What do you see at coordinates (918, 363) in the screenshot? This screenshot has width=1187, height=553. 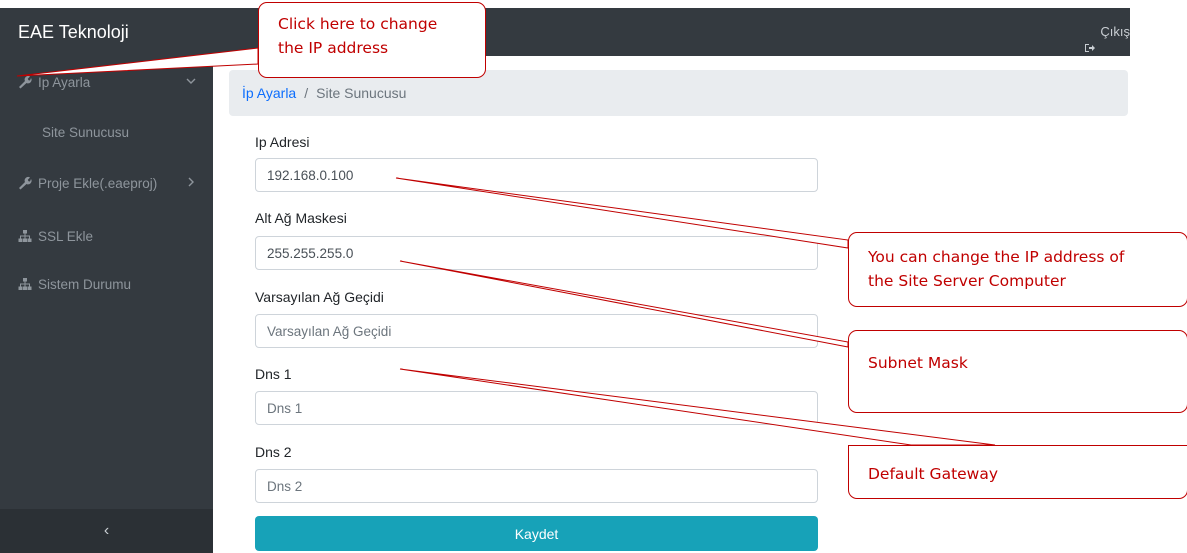 I see `callout-text: Subnet Mask` at bounding box center [918, 363].